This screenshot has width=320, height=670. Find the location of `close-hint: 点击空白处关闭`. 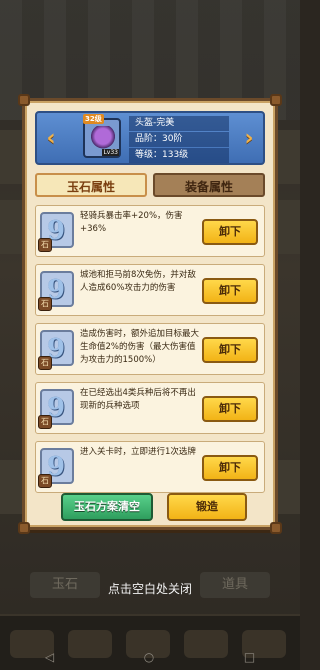

close-hint: 点击空白处关闭 is located at coordinates (149, 589).